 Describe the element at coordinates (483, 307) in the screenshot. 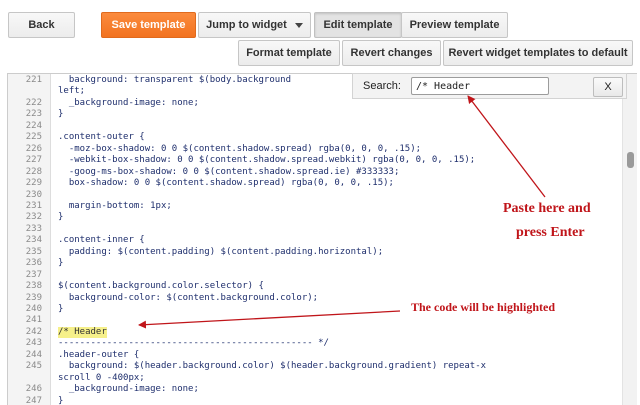

I see `highlight-note: The code will be highlighted` at that location.